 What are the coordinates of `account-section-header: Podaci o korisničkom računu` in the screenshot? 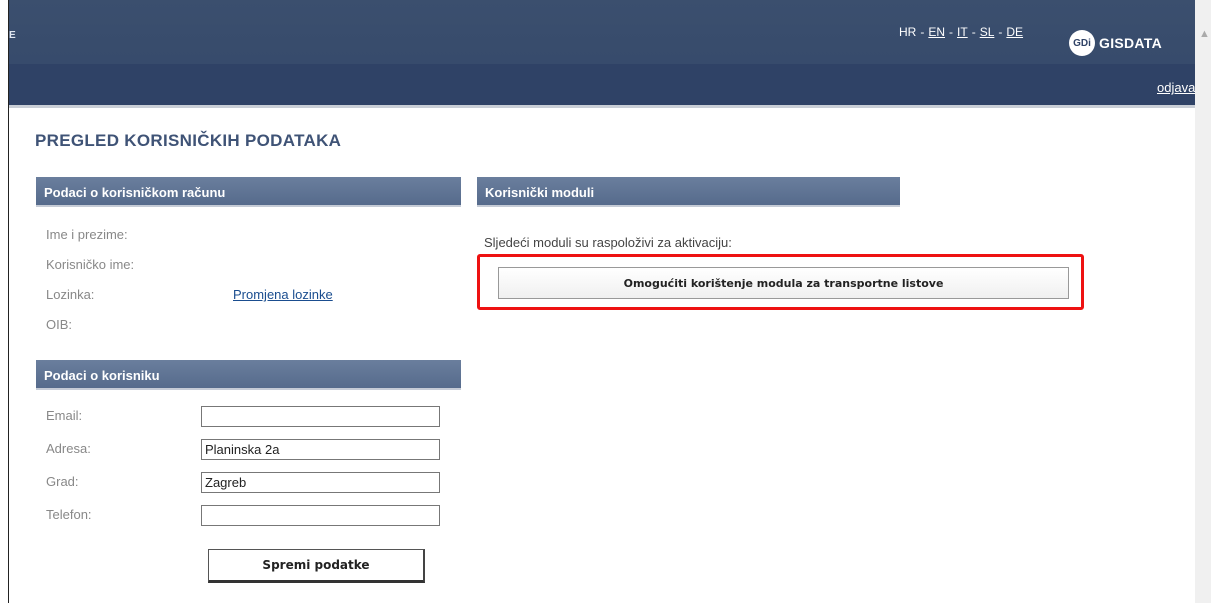 It's located at (248, 192).